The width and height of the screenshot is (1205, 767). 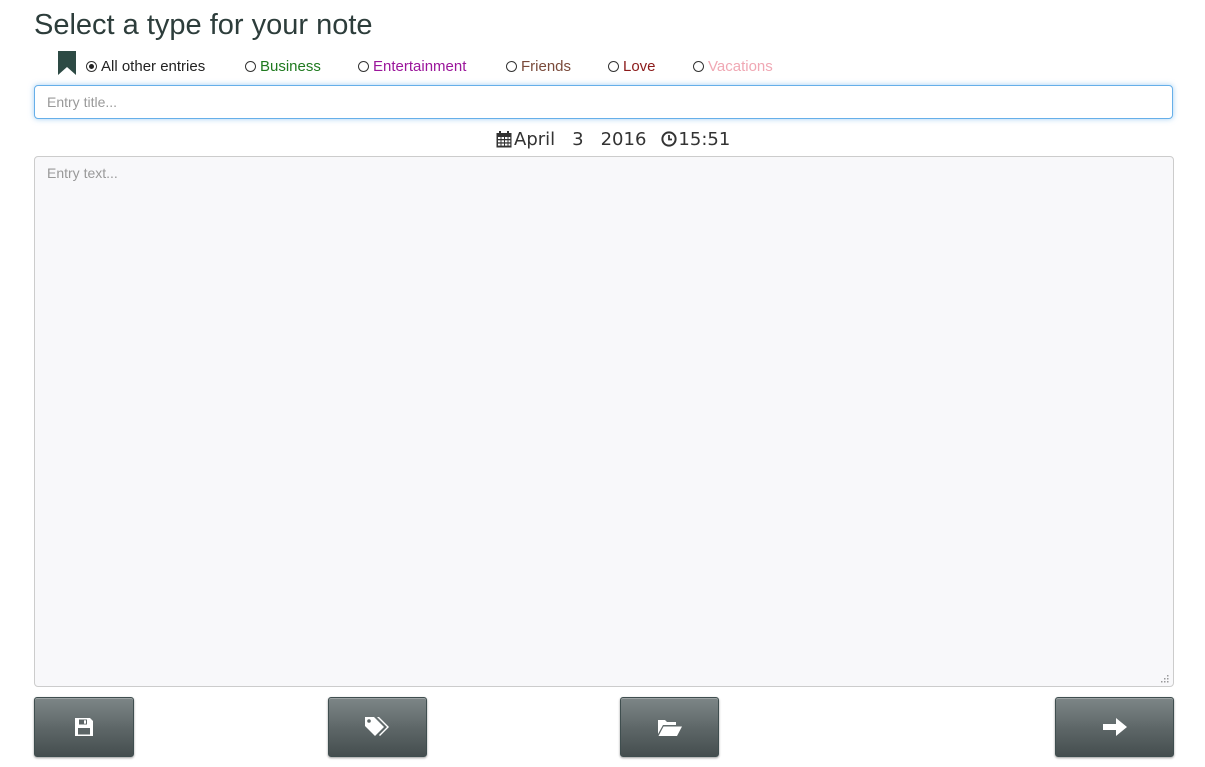 I want to click on page-title: Select a type for your note, so click(x=203, y=25).